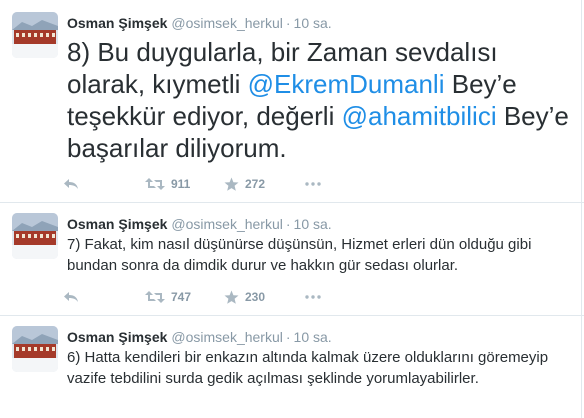 This screenshot has width=584, height=418. I want to click on favorite-button: 272, so click(244, 184).